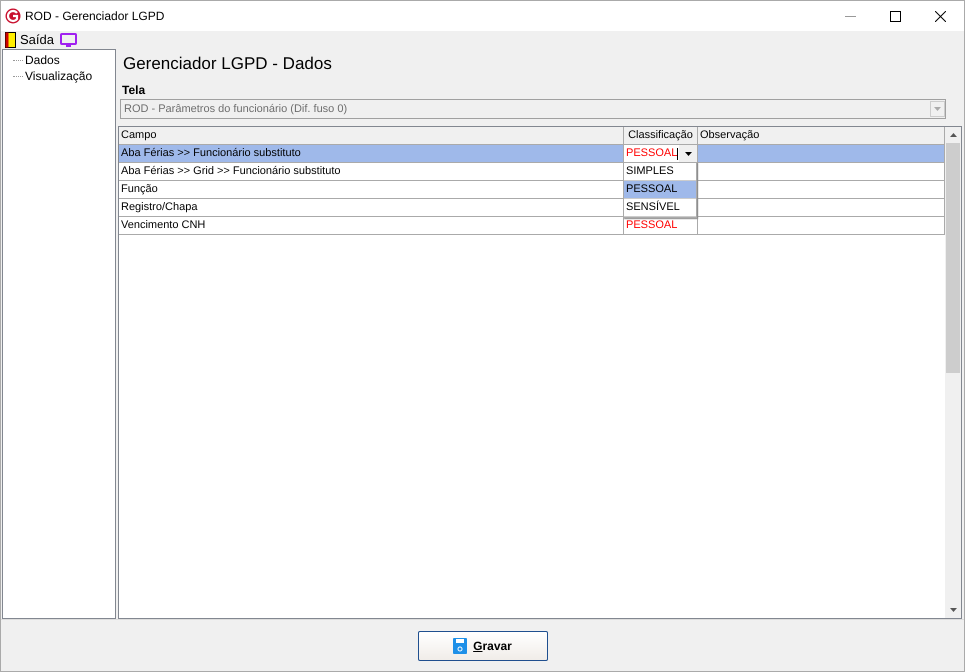  I want to click on app-logo-icon, so click(13, 16).